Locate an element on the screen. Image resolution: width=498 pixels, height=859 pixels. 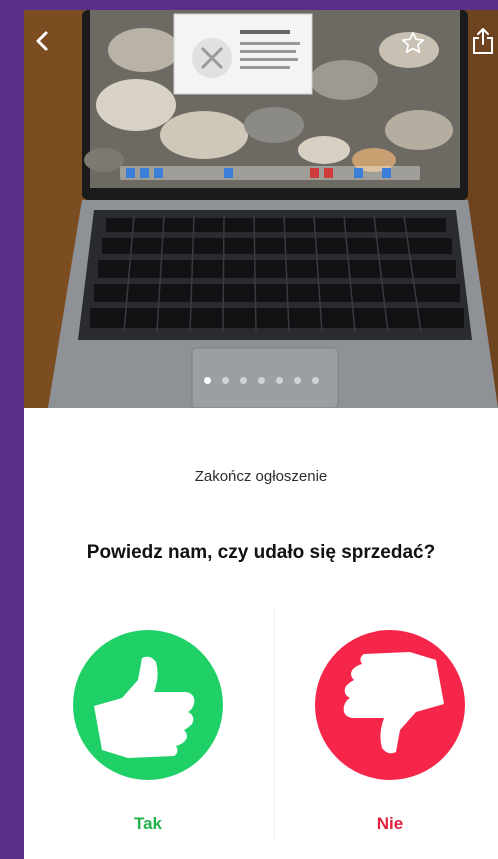
chevron-left-icon is located at coordinates (42, 41).